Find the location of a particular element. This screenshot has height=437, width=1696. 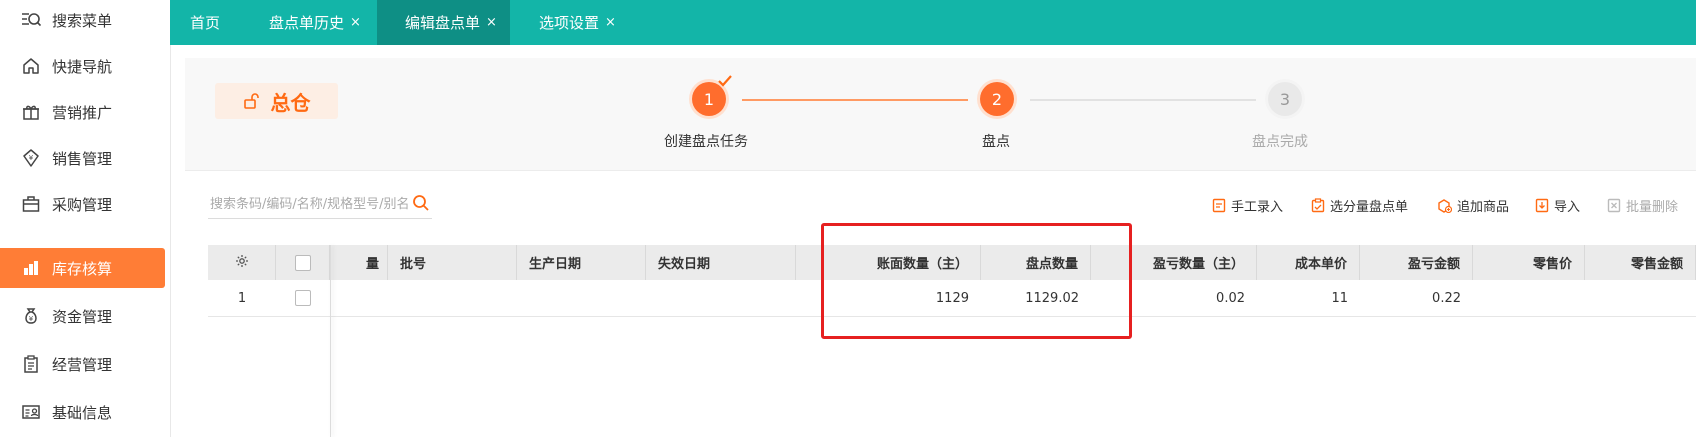

column-header-label: 盈亏金额 is located at coordinates (1433, 264).